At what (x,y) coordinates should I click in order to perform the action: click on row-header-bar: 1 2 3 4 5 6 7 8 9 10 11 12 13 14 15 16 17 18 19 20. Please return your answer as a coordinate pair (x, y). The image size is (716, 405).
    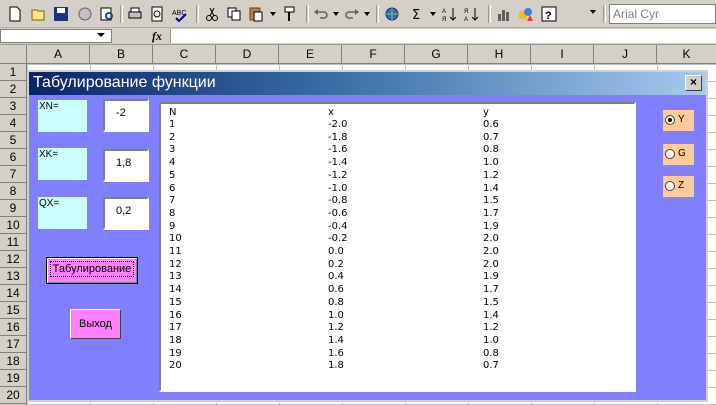
    Looking at the image, I should click on (13, 234).